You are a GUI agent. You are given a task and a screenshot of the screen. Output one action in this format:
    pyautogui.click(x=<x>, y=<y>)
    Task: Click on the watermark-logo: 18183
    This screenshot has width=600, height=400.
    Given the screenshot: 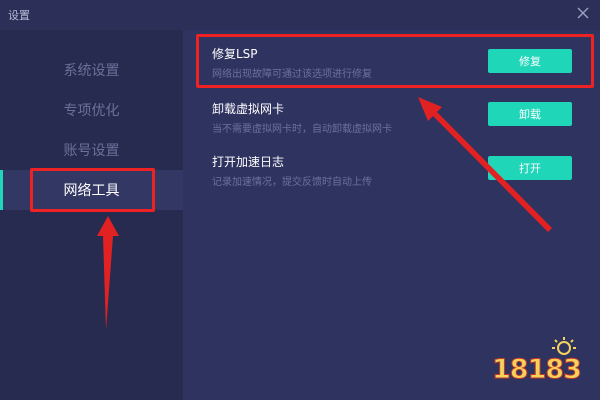 What is the action you would take?
    pyautogui.click(x=539, y=364)
    